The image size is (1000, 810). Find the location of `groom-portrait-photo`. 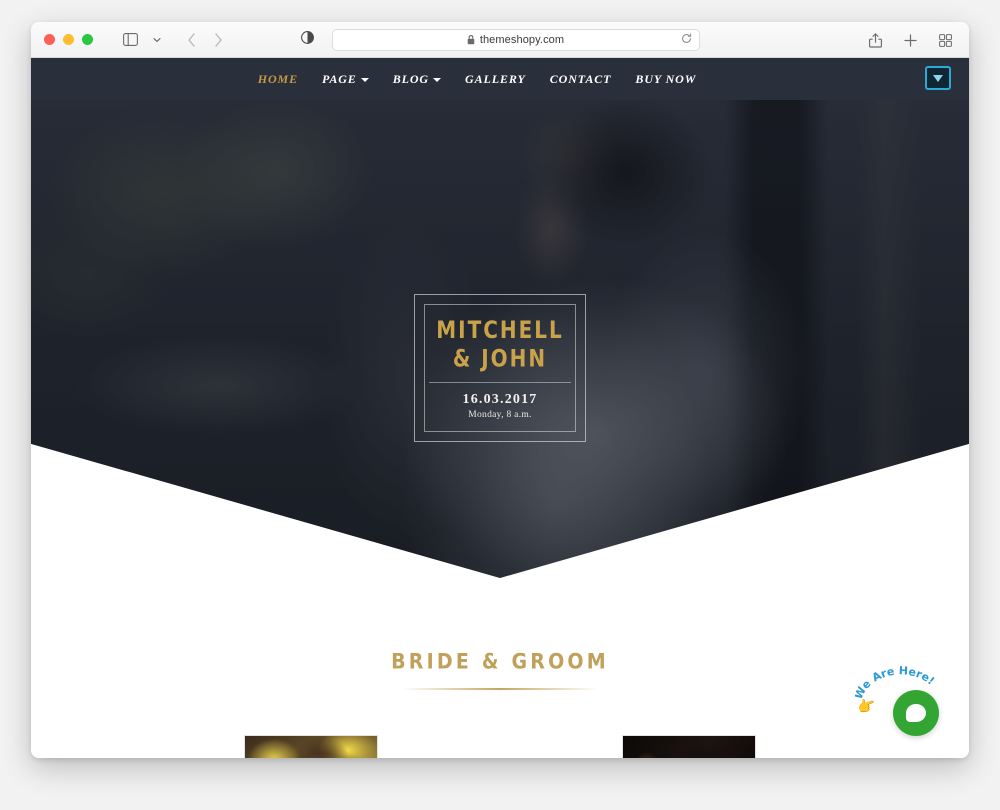

groom-portrait-photo is located at coordinates (689, 747).